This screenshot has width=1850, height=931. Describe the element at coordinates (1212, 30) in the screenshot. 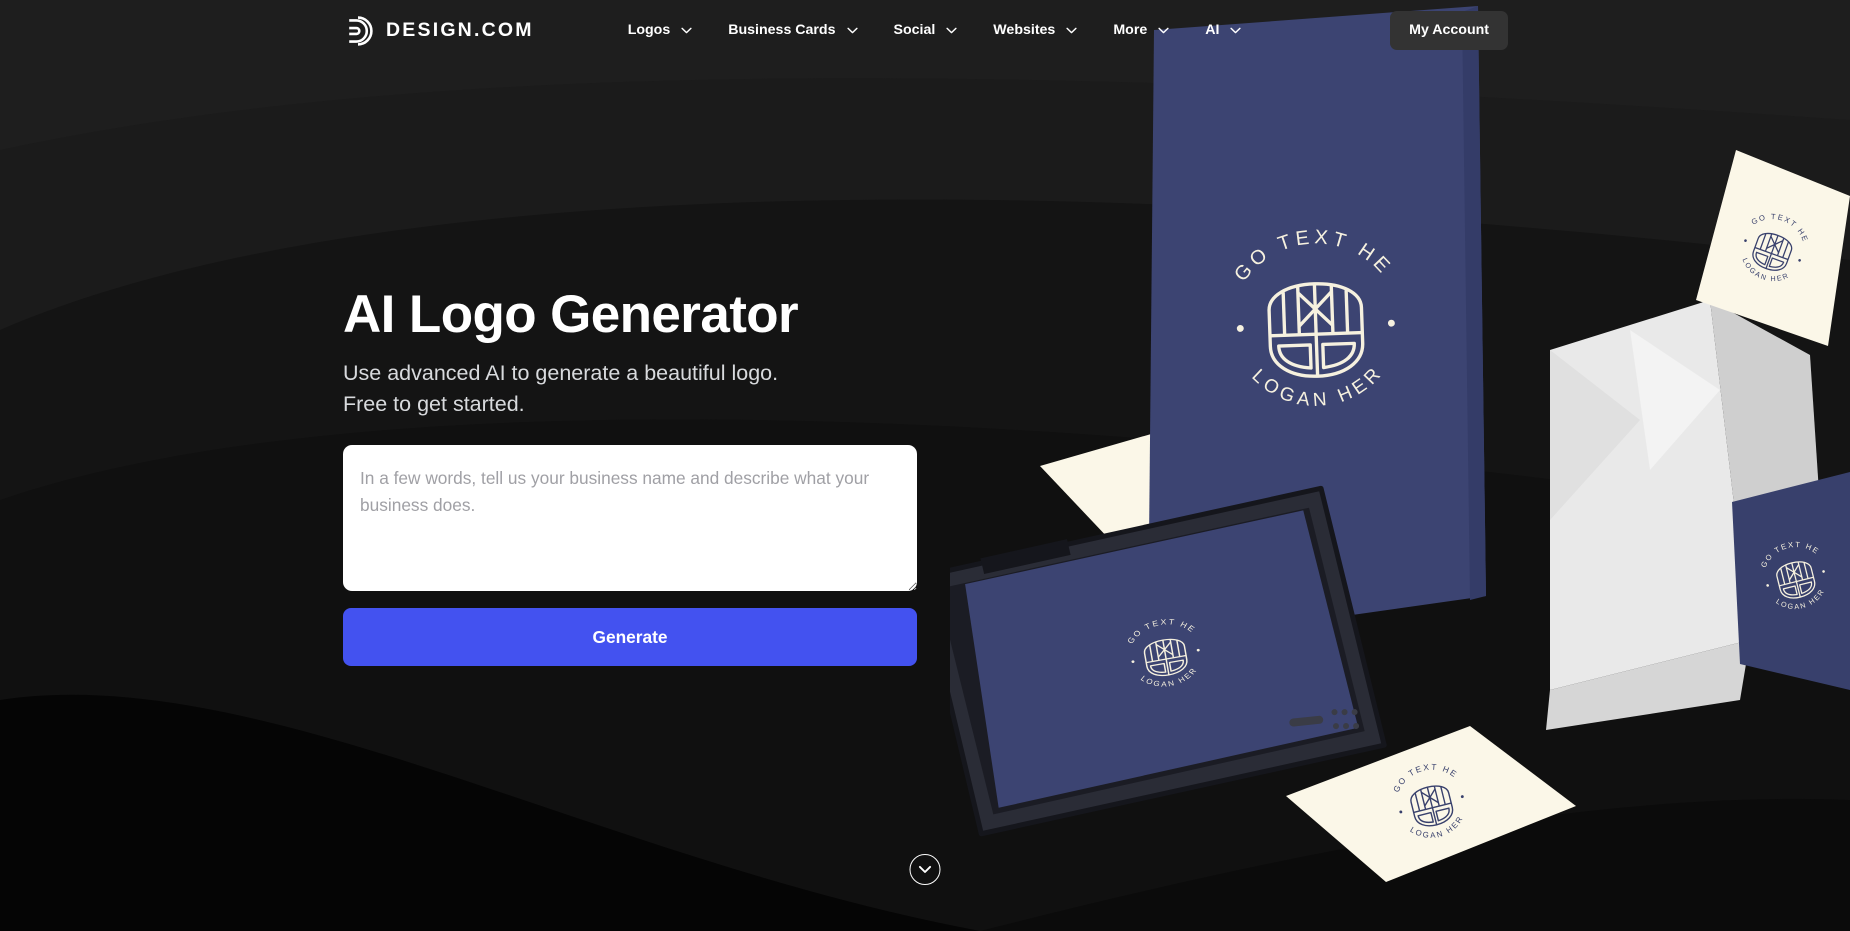

I see `nav-item-label: AI` at that location.